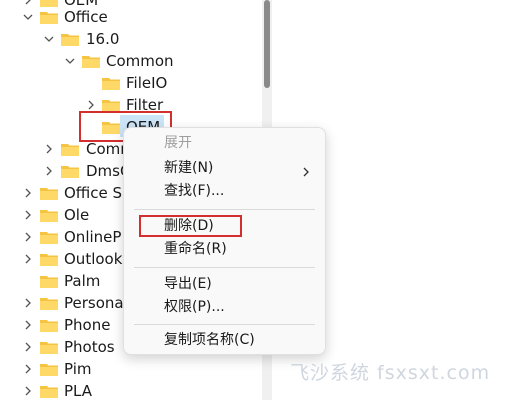 This screenshot has width=514, height=402. I want to click on tree-item-label: Phone, so click(87, 325).